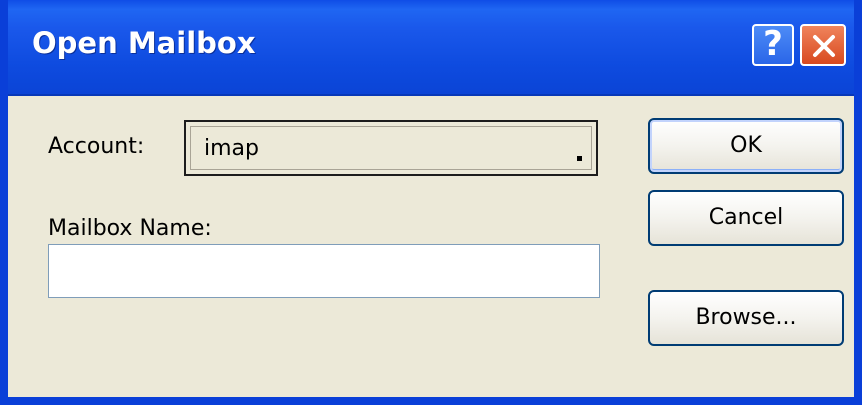  What do you see at coordinates (773, 45) in the screenshot?
I see `help-icon: ?` at bounding box center [773, 45].